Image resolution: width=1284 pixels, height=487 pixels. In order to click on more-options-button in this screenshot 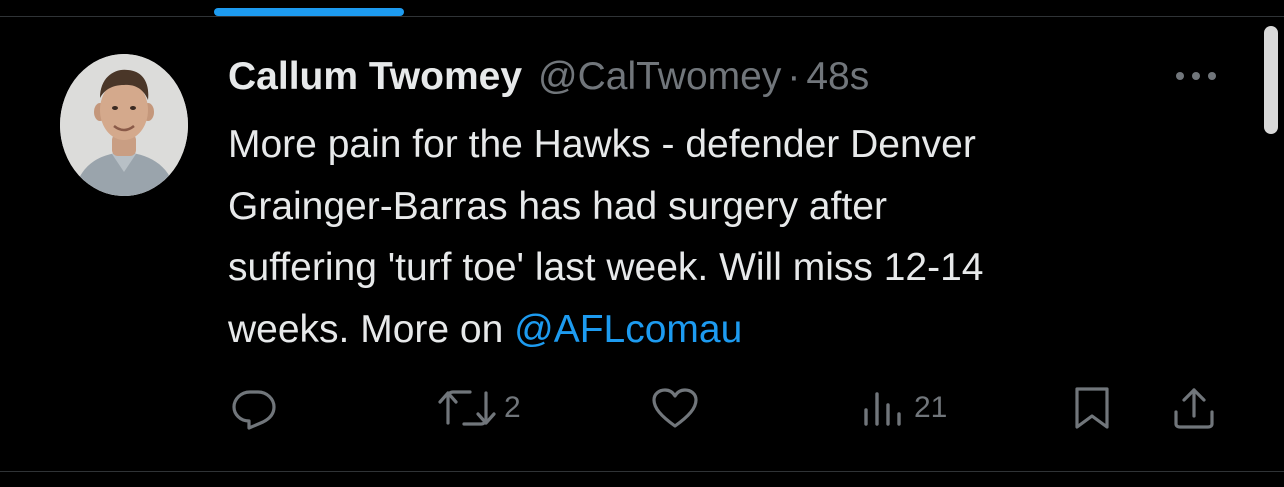, I will do `click(1196, 76)`.